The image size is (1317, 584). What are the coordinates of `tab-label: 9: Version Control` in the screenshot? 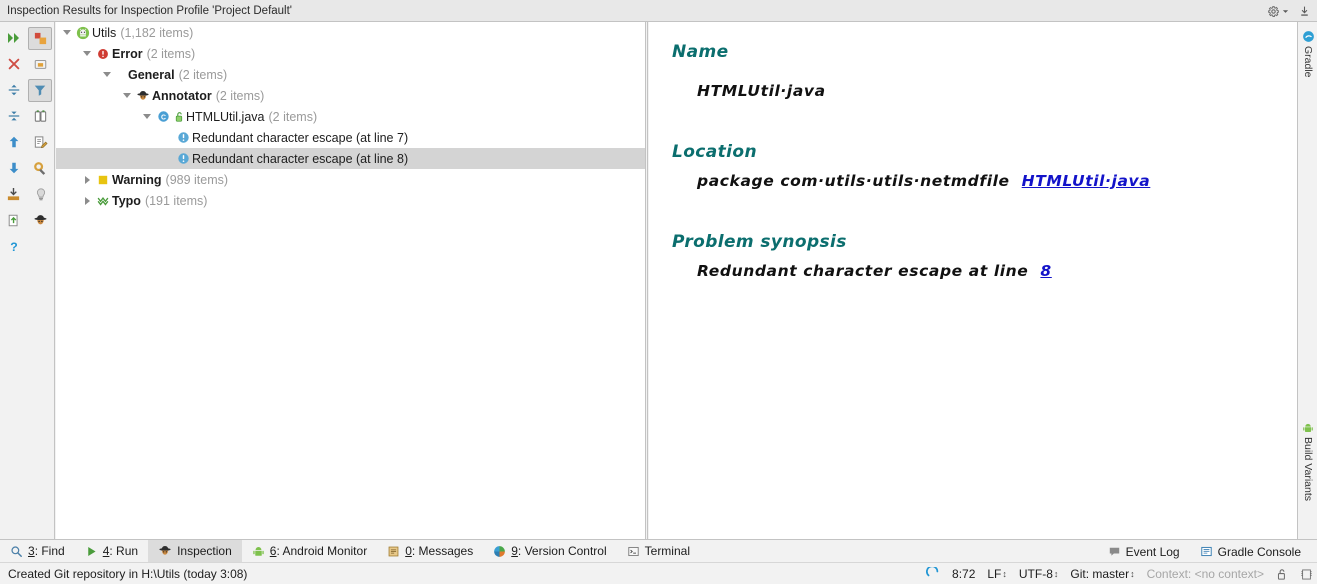 It's located at (558, 551).